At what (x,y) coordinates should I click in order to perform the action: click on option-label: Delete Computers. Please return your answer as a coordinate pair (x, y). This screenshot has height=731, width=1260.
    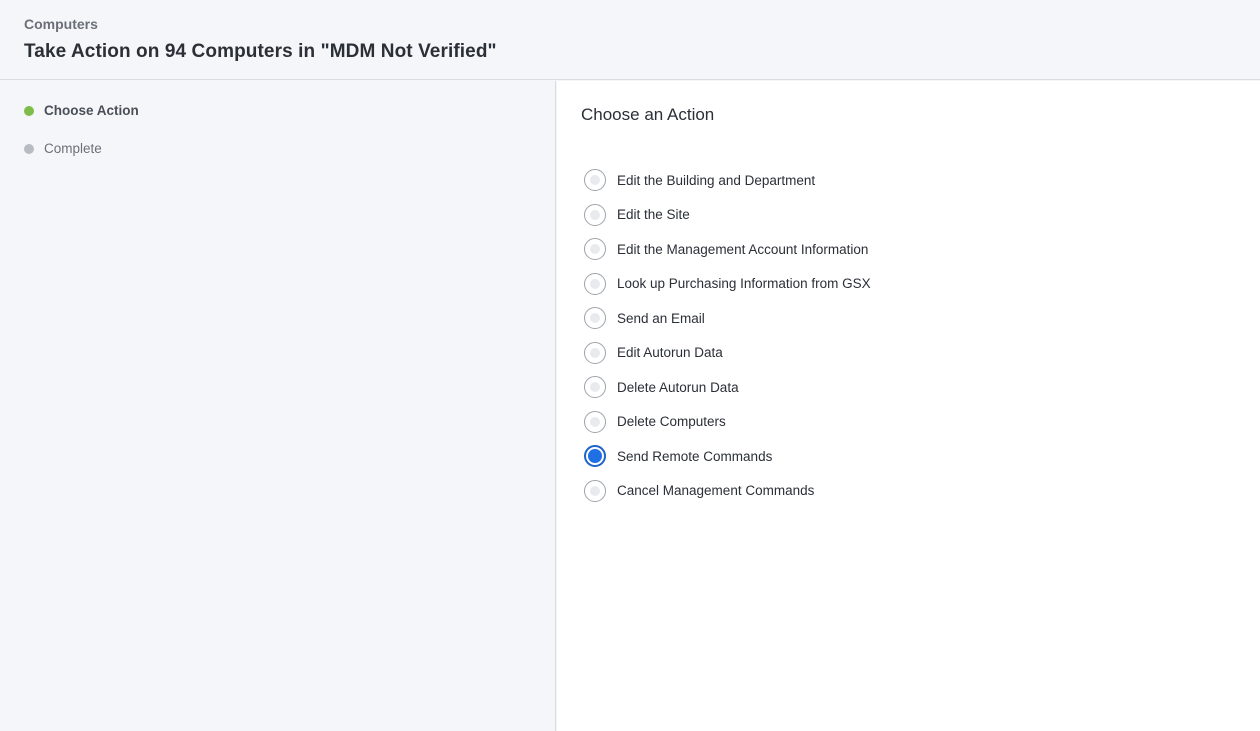
    Looking at the image, I should click on (671, 422).